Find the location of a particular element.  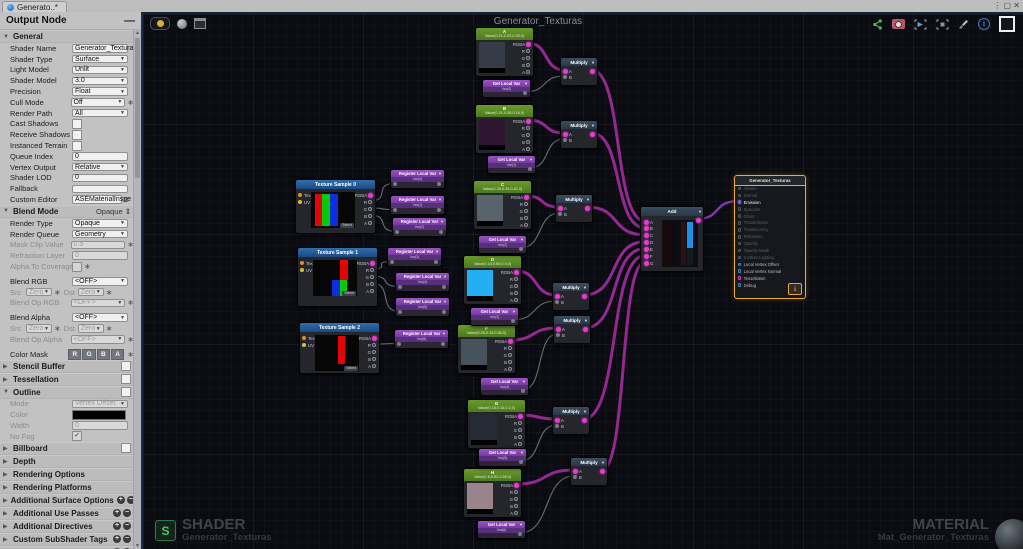

node-register-local-var: Register Local Var ▼ Var(0) is located at coordinates (417, 179).